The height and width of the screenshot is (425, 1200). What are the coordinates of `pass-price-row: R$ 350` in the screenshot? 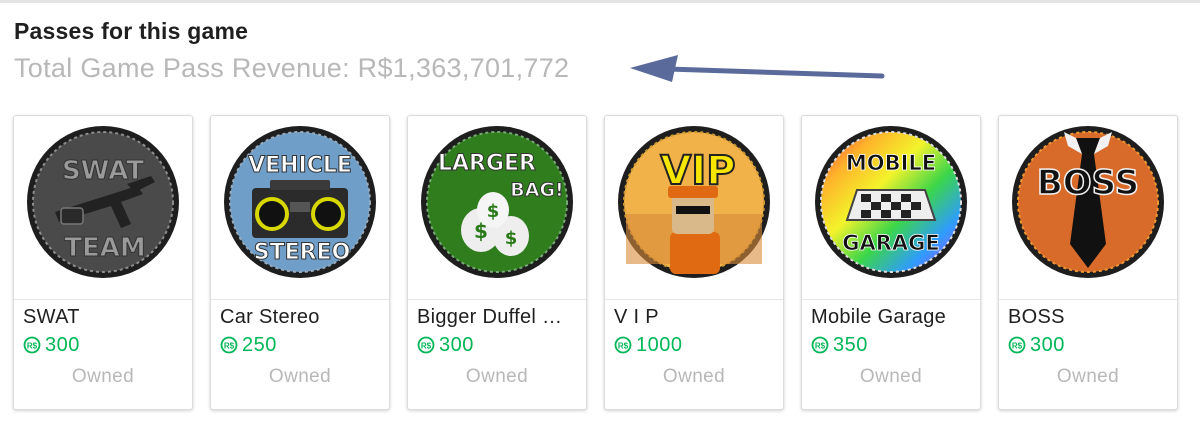 It's located at (839, 345).